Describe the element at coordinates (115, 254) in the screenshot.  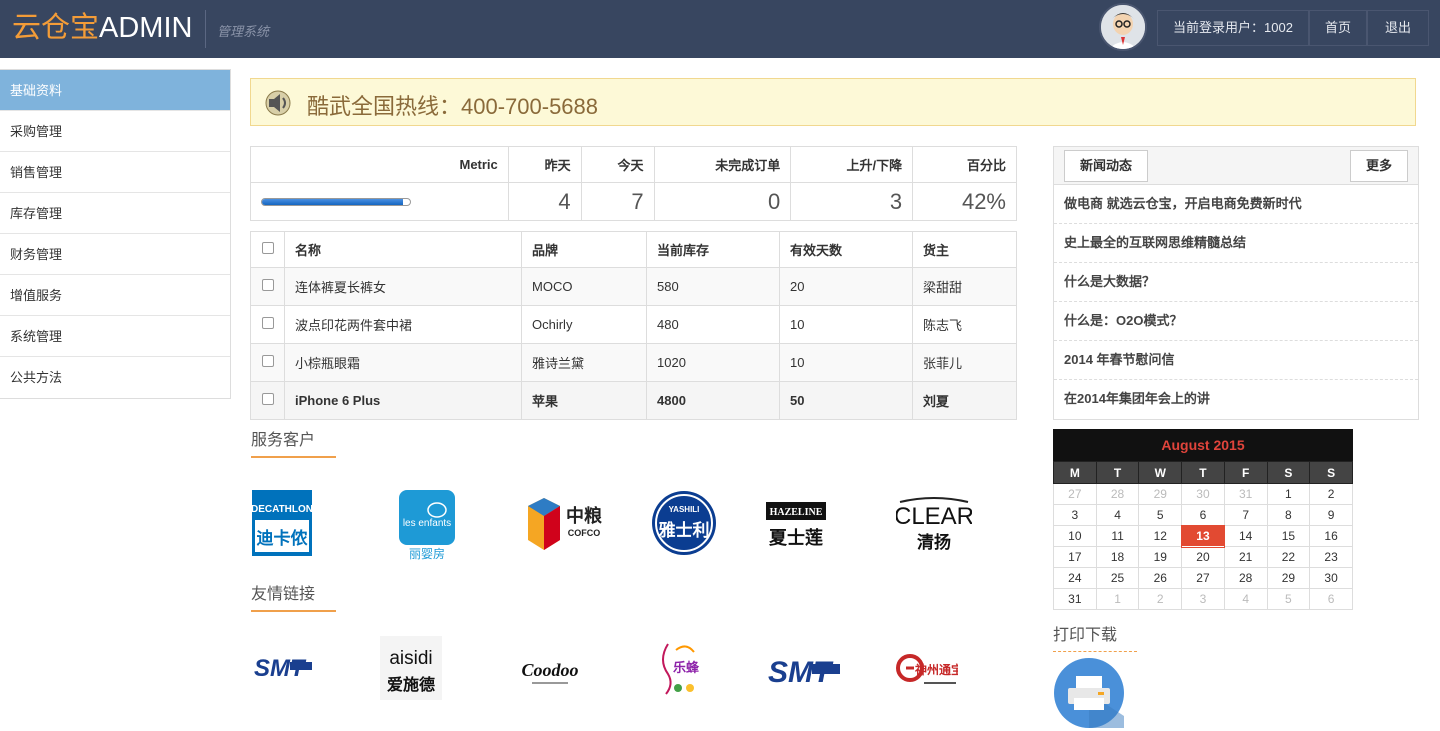
I see `sidebar-item-finance: 财务管理` at that location.